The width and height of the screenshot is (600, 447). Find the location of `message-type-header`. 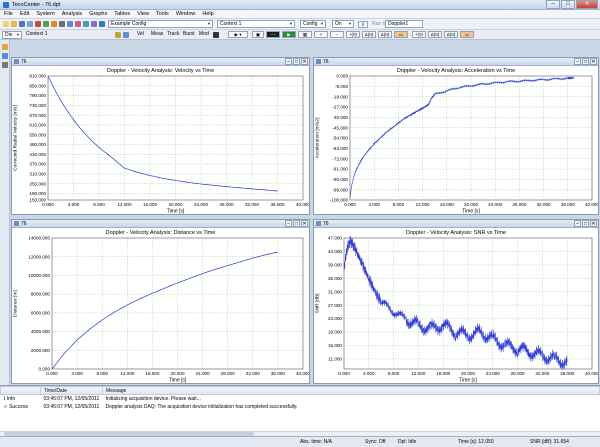

message-type-header is located at coordinates (20, 390).